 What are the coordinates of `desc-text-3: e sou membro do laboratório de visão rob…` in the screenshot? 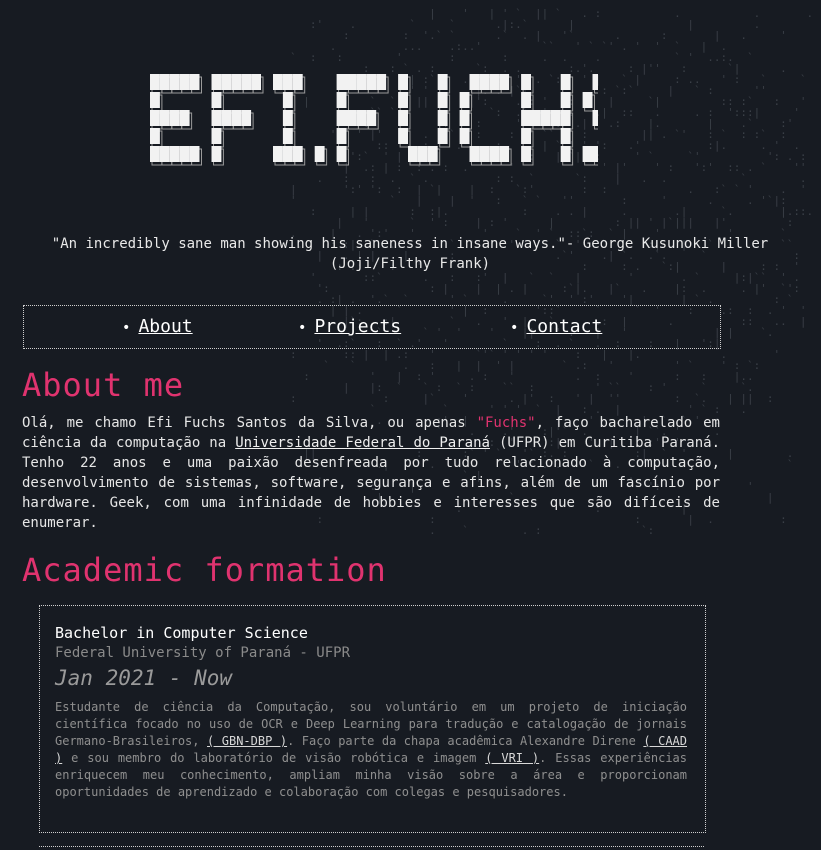 It's located at (274, 758).